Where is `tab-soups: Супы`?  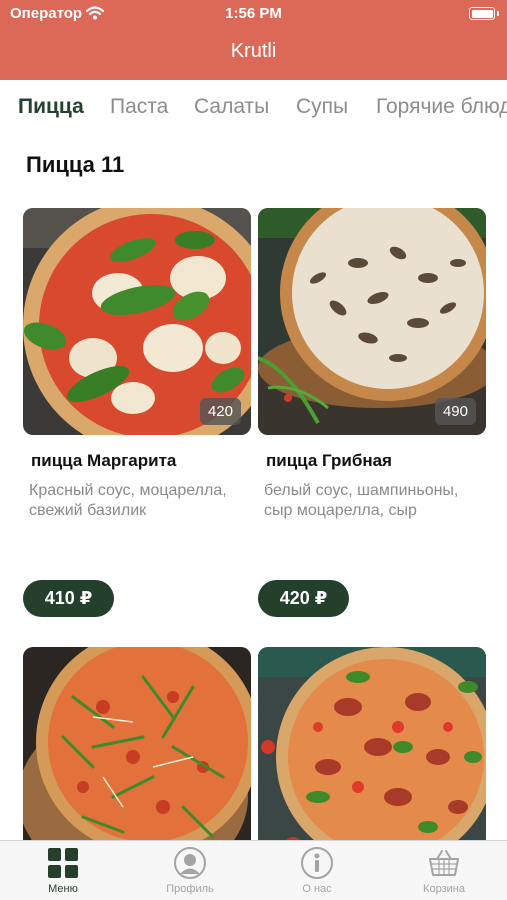 tab-soups: Супы is located at coordinates (322, 107).